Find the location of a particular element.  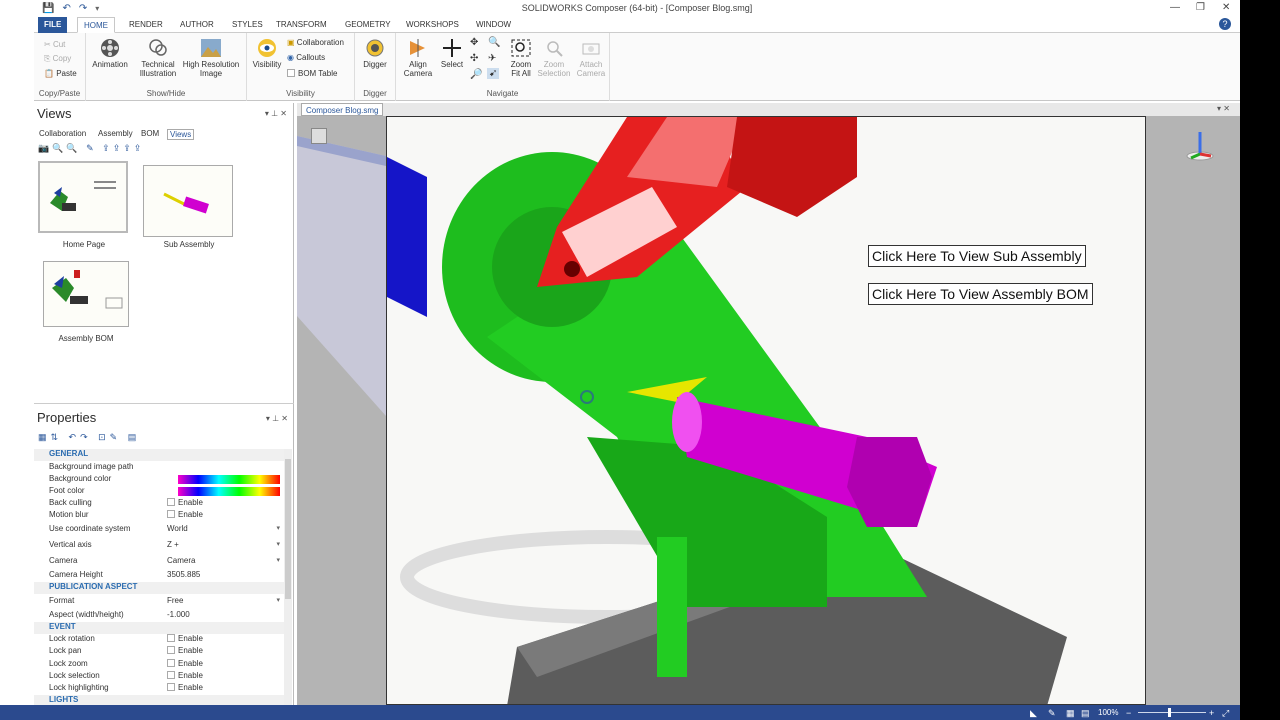

view-assembly-bom-button: Click Here To View Assembly BOM is located at coordinates (980, 294).